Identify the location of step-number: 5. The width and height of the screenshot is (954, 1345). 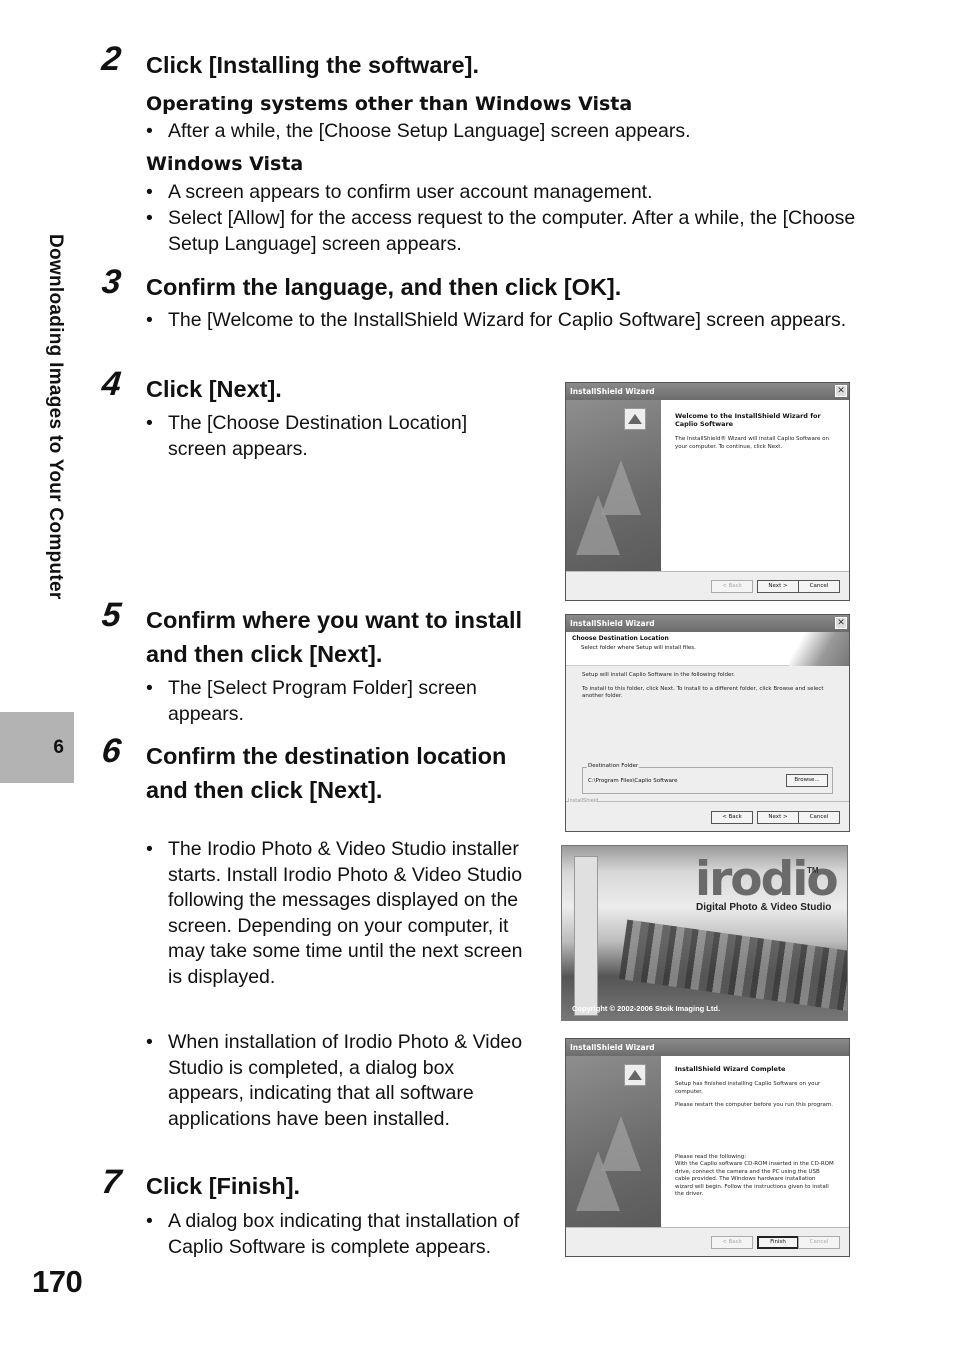
(111, 615).